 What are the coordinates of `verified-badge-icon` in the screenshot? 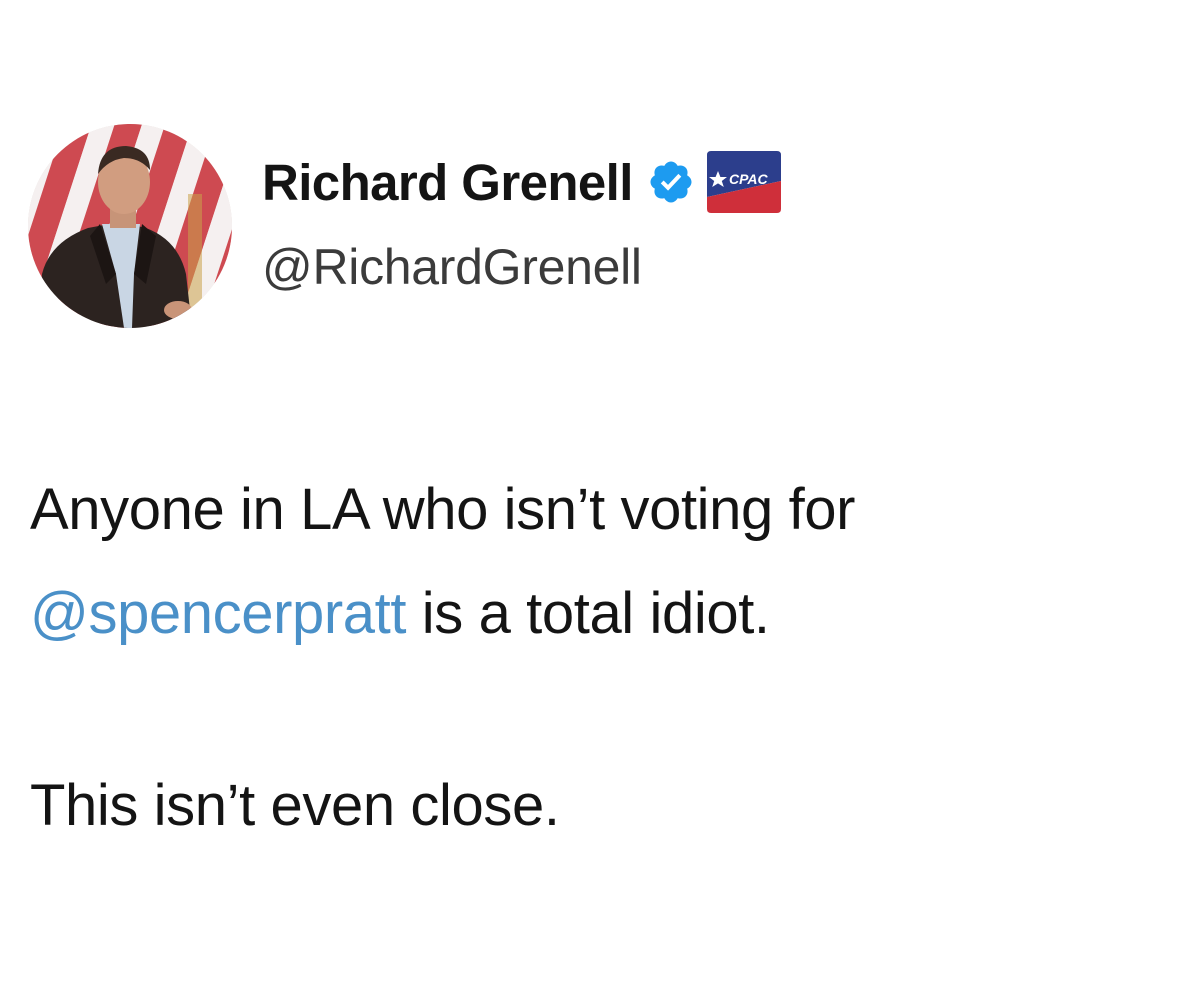 It's located at (671, 182).